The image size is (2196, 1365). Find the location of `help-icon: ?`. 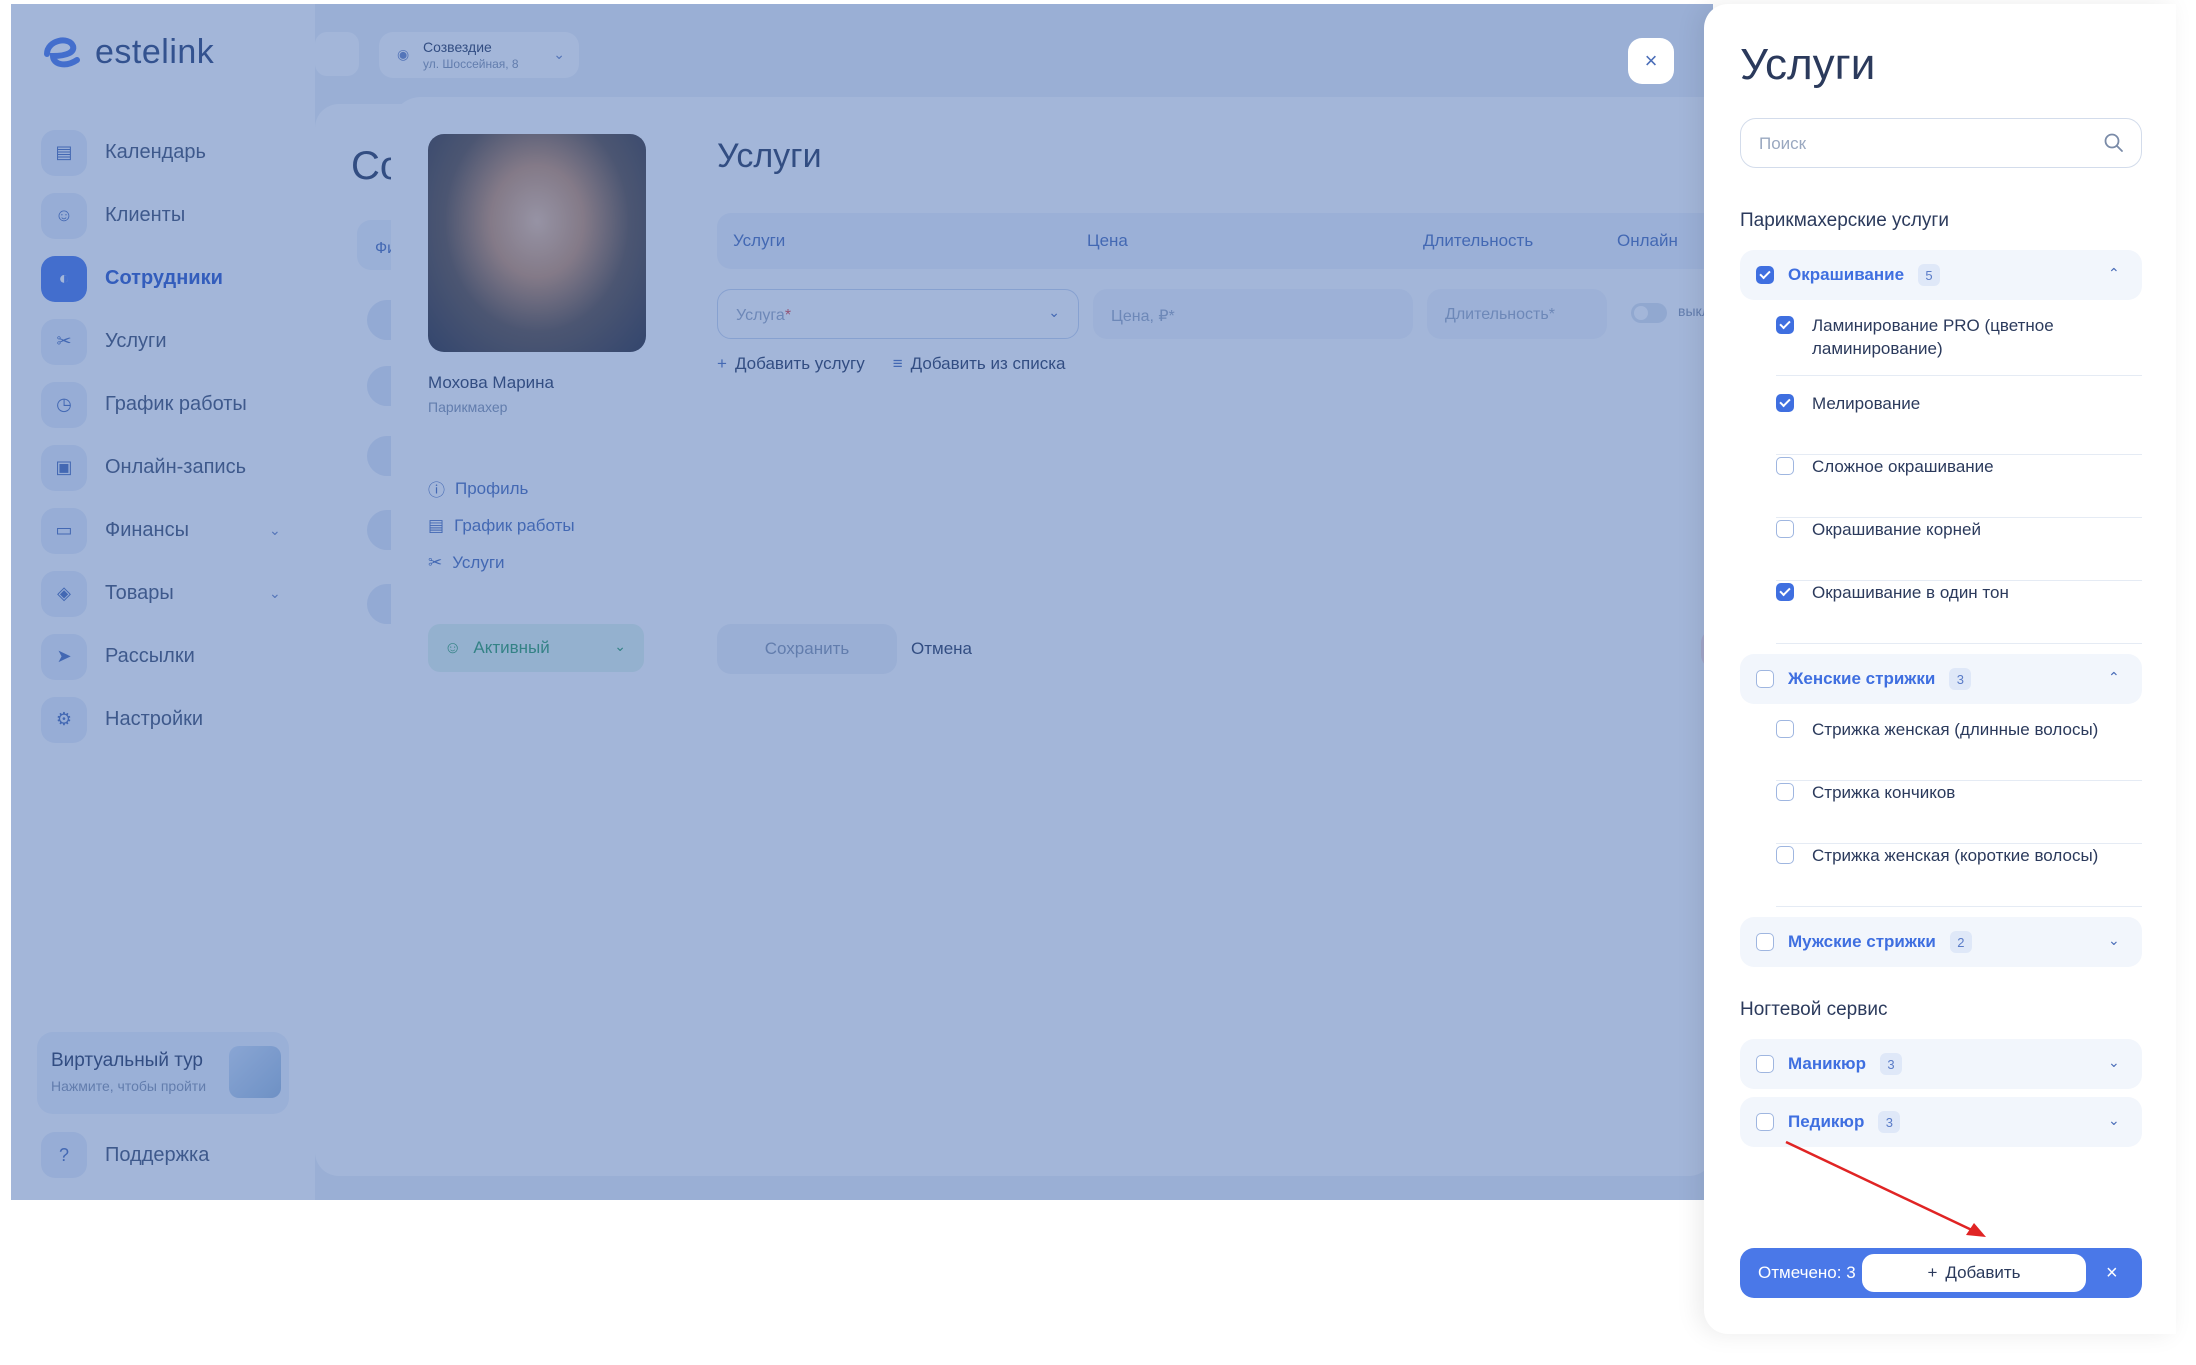

help-icon: ? is located at coordinates (64, 1155).